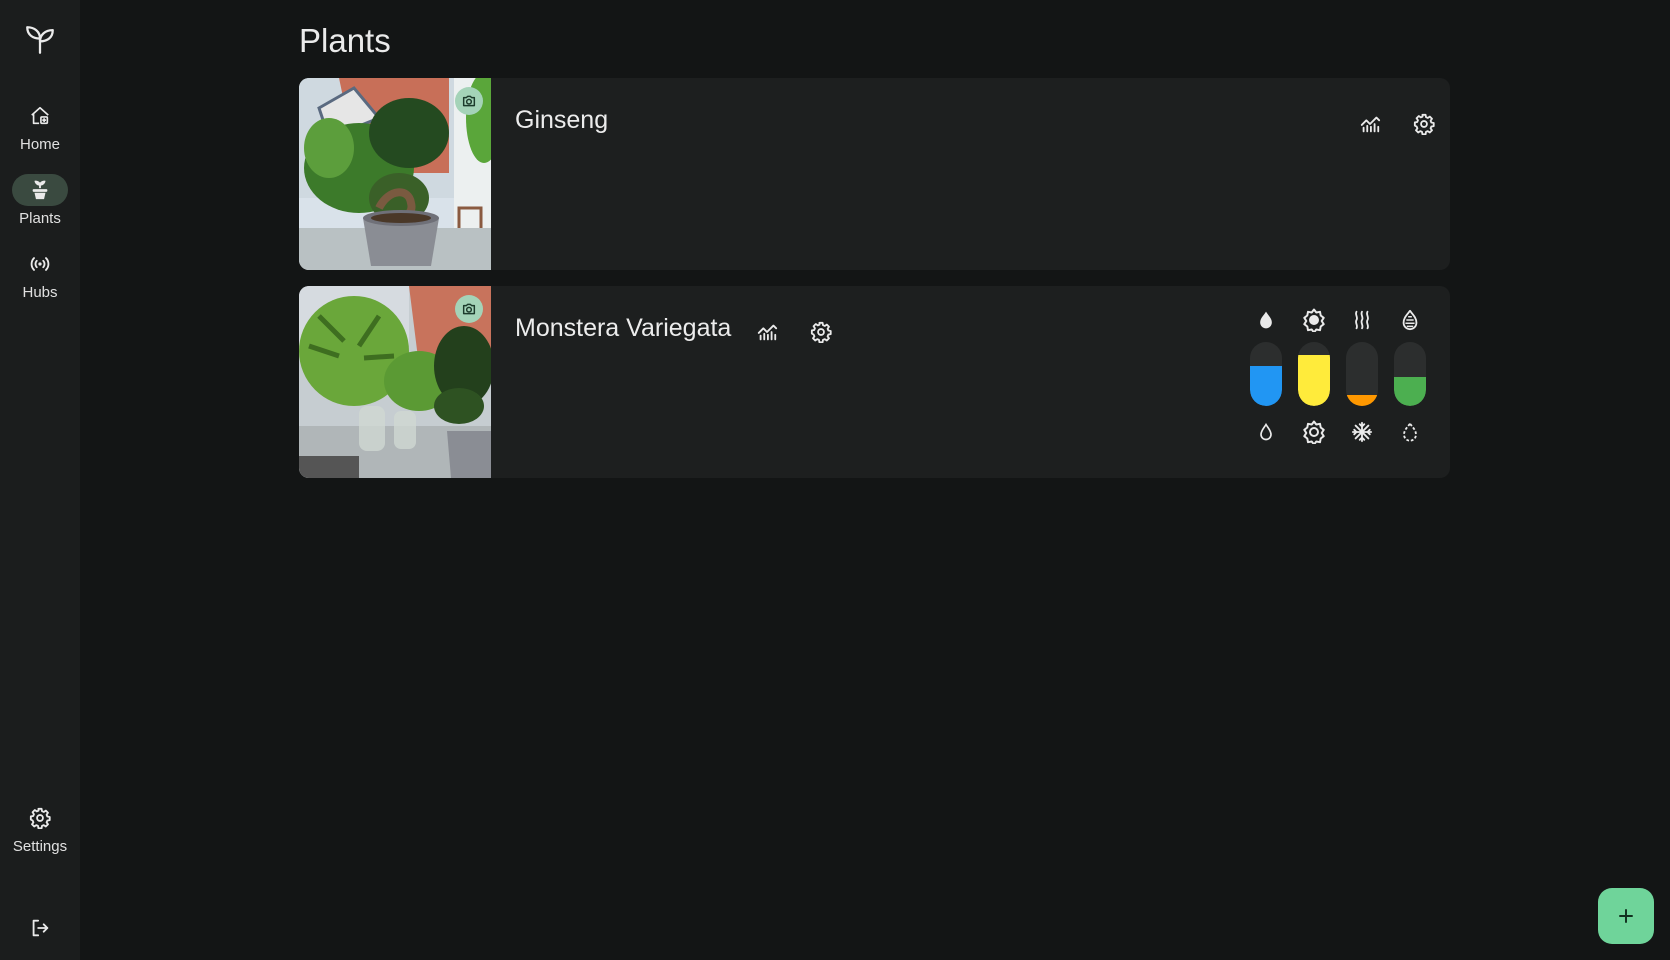  I want to click on fertilizer-filled-icon, so click(1410, 320).